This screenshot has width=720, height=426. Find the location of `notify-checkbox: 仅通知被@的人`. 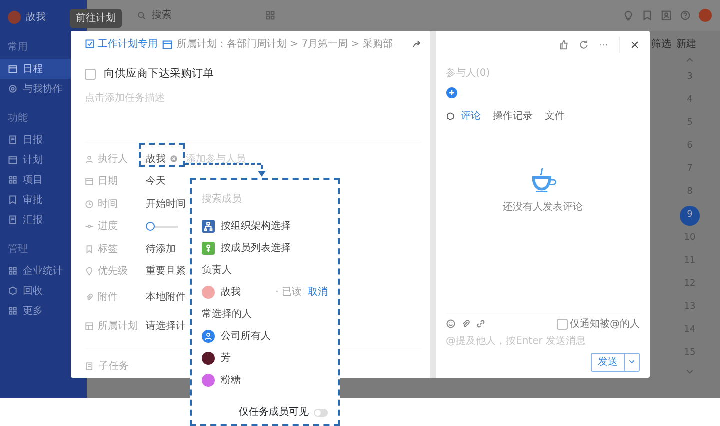

notify-checkbox: 仅通知被@的人 is located at coordinates (598, 324).